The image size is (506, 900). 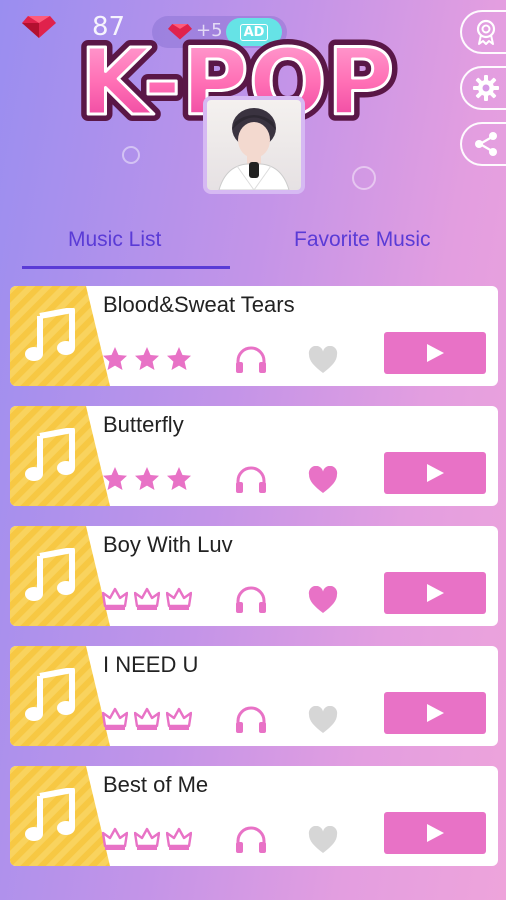 I want to click on song-title: Boy With Luv, so click(x=168, y=544).